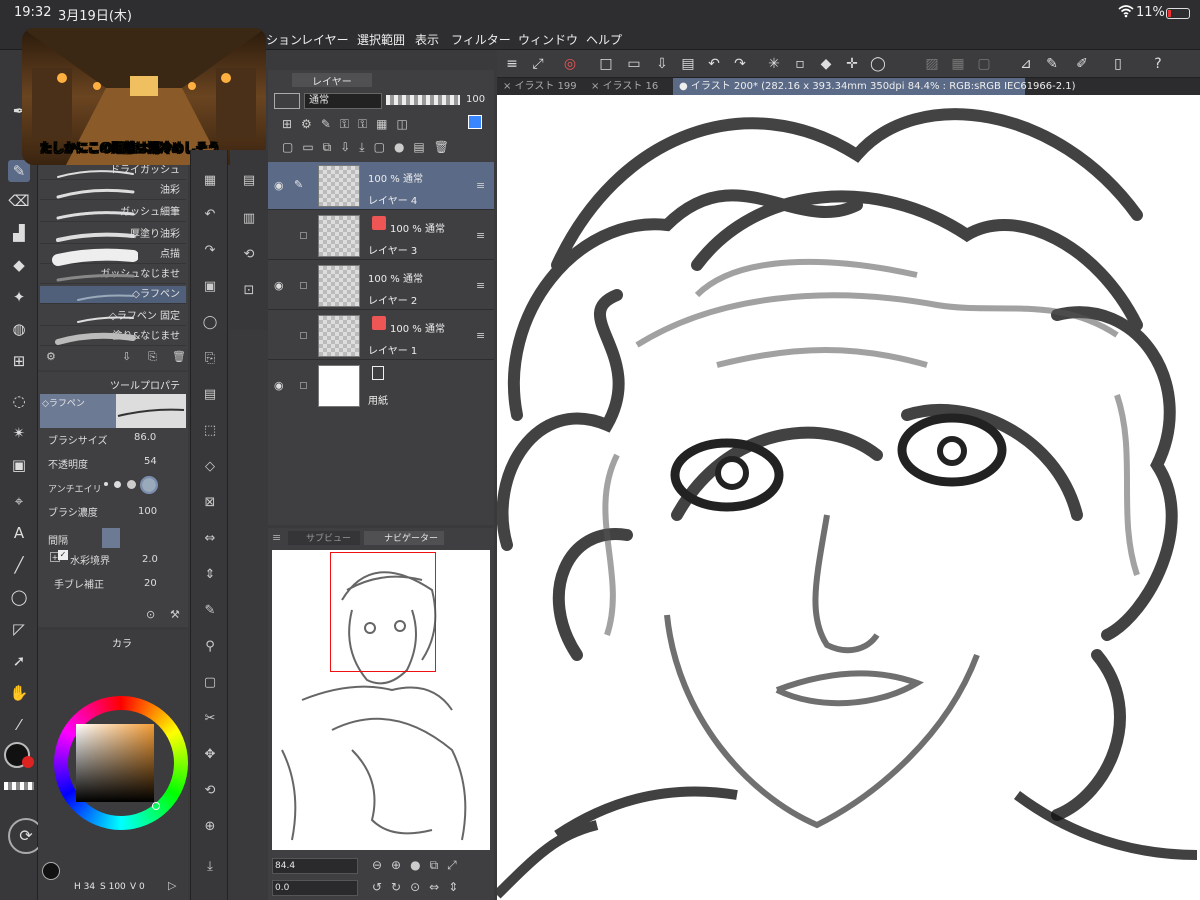 Image resolution: width=1200 pixels, height=900 pixels. Describe the element at coordinates (370, 147) in the screenshot. I see `layer-action-icons: ▢▭⧉⇩⤓▢●▤🗑` at that location.